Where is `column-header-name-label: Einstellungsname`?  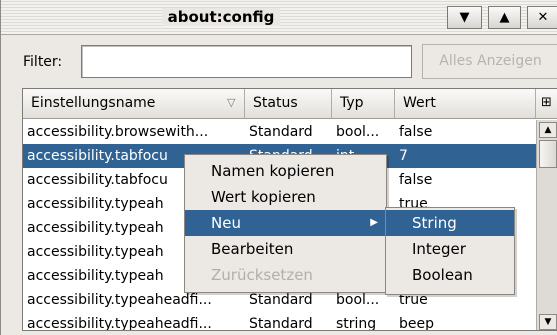
column-header-name-label: Einstellungsname is located at coordinates (93, 103).